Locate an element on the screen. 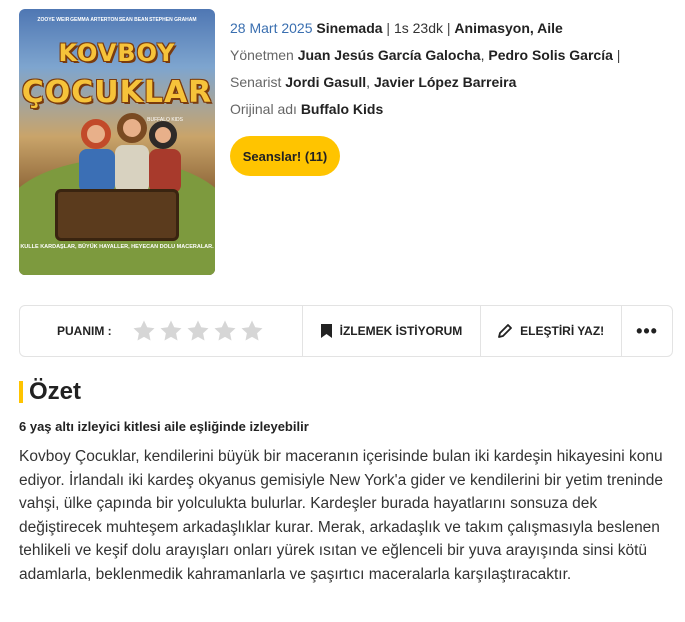  duration: 1s 23dk is located at coordinates (418, 28).